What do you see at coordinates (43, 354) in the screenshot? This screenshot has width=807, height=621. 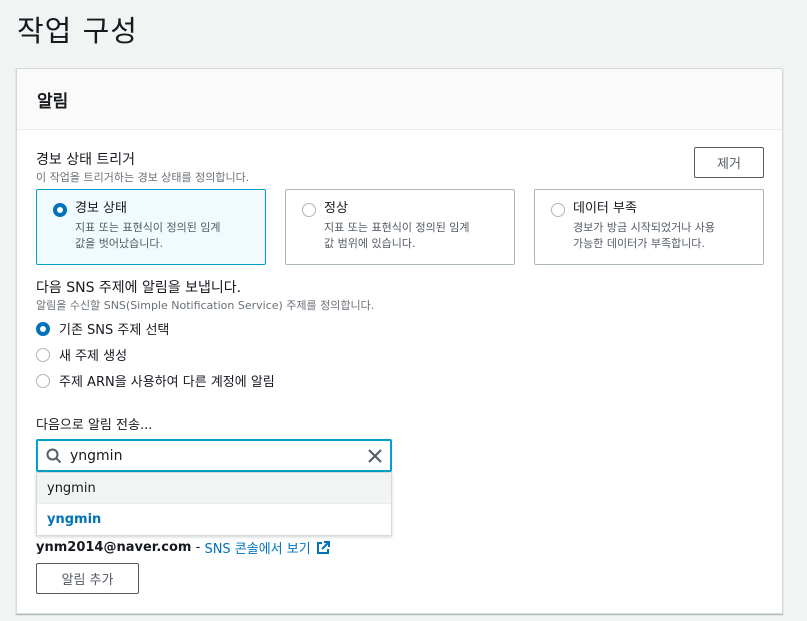 I see `radio-new-topic` at bounding box center [43, 354].